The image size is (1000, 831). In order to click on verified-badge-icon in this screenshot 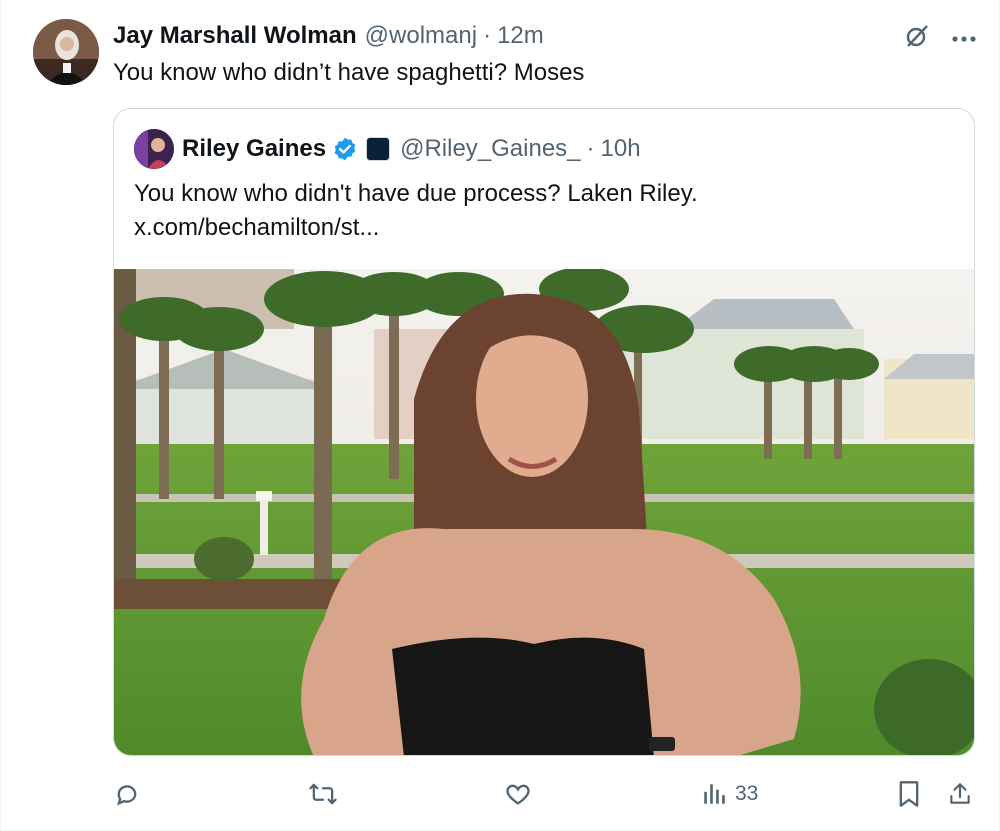, I will do `click(345, 149)`.